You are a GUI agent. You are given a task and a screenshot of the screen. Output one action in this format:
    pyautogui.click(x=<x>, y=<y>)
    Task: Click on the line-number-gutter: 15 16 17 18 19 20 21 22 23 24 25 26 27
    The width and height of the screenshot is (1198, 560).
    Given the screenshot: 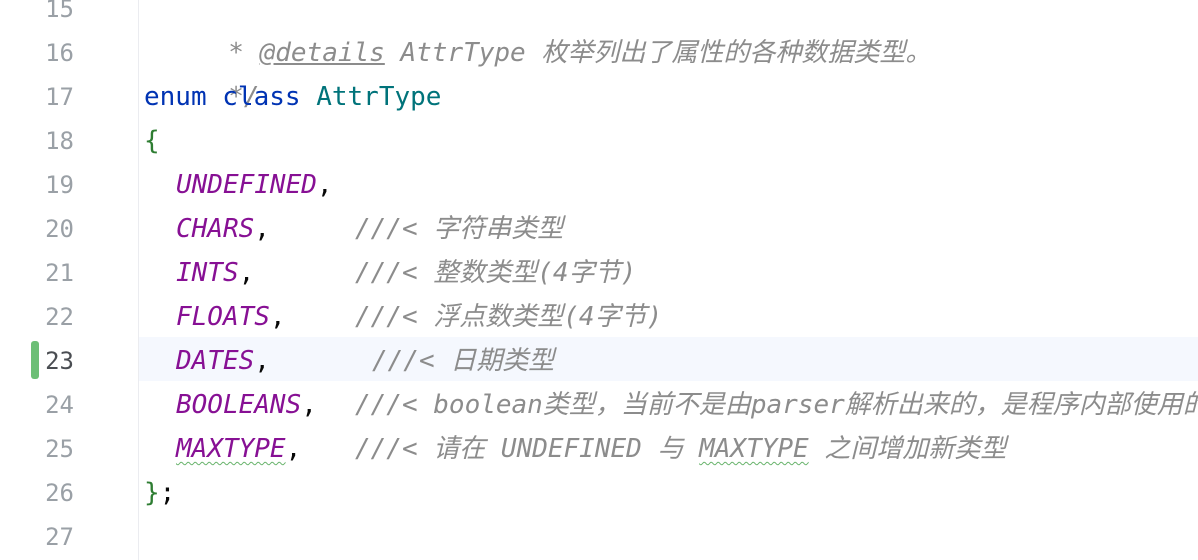 What is the action you would take?
    pyautogui.click(x=69, y=280)
    